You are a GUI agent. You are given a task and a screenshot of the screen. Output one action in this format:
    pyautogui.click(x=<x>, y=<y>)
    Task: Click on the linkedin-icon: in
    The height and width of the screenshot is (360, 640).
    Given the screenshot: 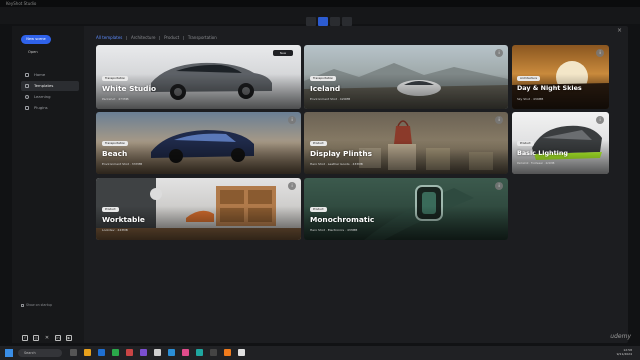 What is the action you would take?
    pyautogui.click(x=58, y=338)
    